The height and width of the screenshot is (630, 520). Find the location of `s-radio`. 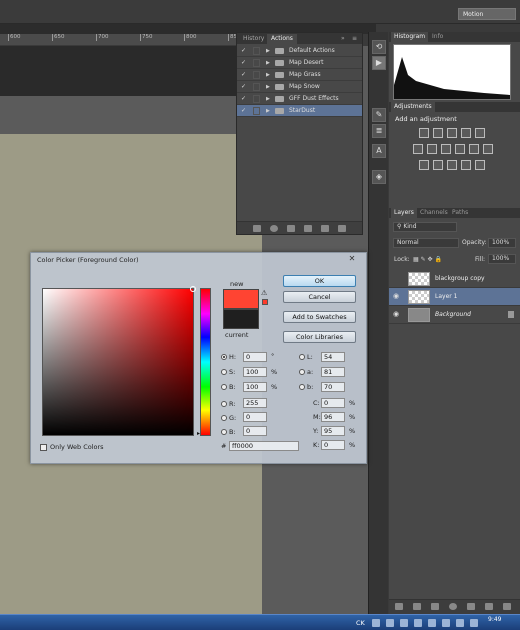

s-radio is located at coordinates (224, 372).